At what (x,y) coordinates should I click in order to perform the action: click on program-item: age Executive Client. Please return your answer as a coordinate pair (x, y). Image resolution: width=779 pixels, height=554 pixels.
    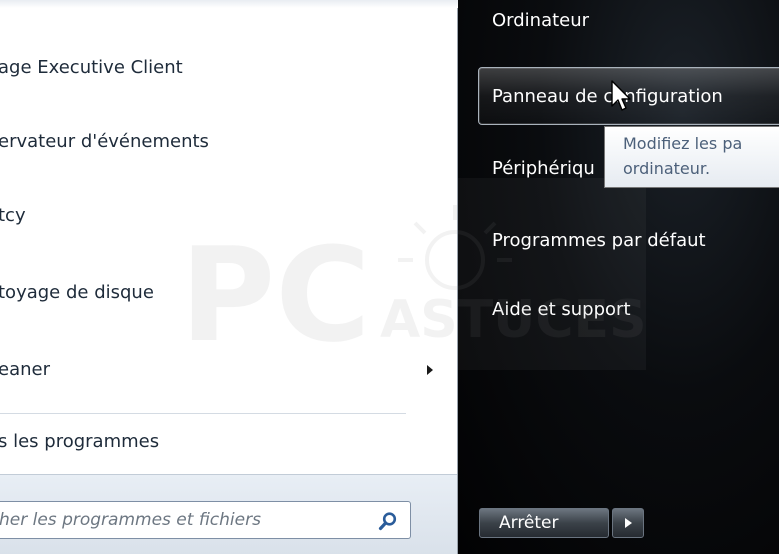
    Looking at the image, I should click on (220, 68).